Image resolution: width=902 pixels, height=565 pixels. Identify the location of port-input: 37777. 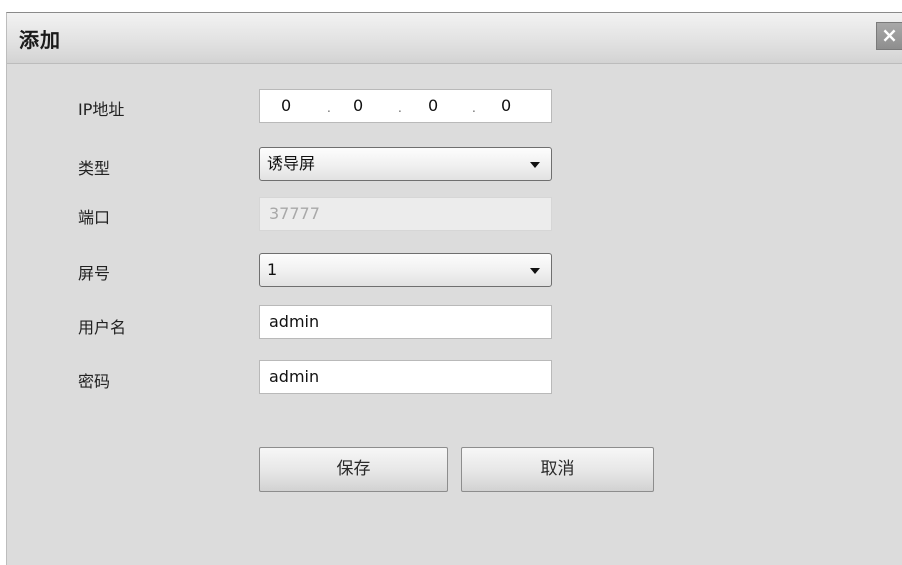
(405, 214).